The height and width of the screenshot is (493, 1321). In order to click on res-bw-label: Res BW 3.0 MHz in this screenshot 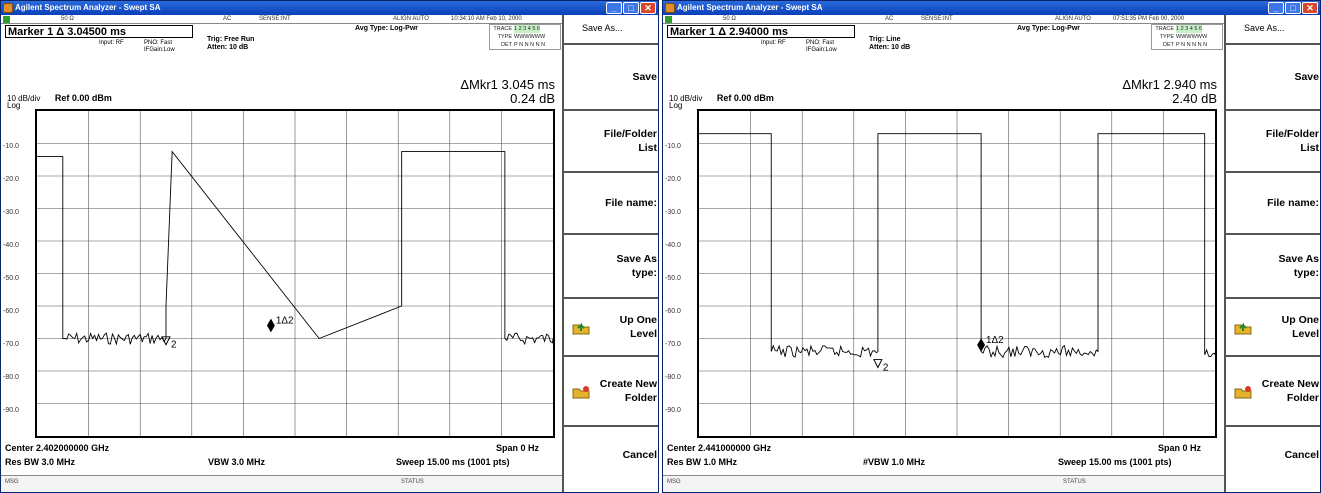, I will do `click(40, 462)`.